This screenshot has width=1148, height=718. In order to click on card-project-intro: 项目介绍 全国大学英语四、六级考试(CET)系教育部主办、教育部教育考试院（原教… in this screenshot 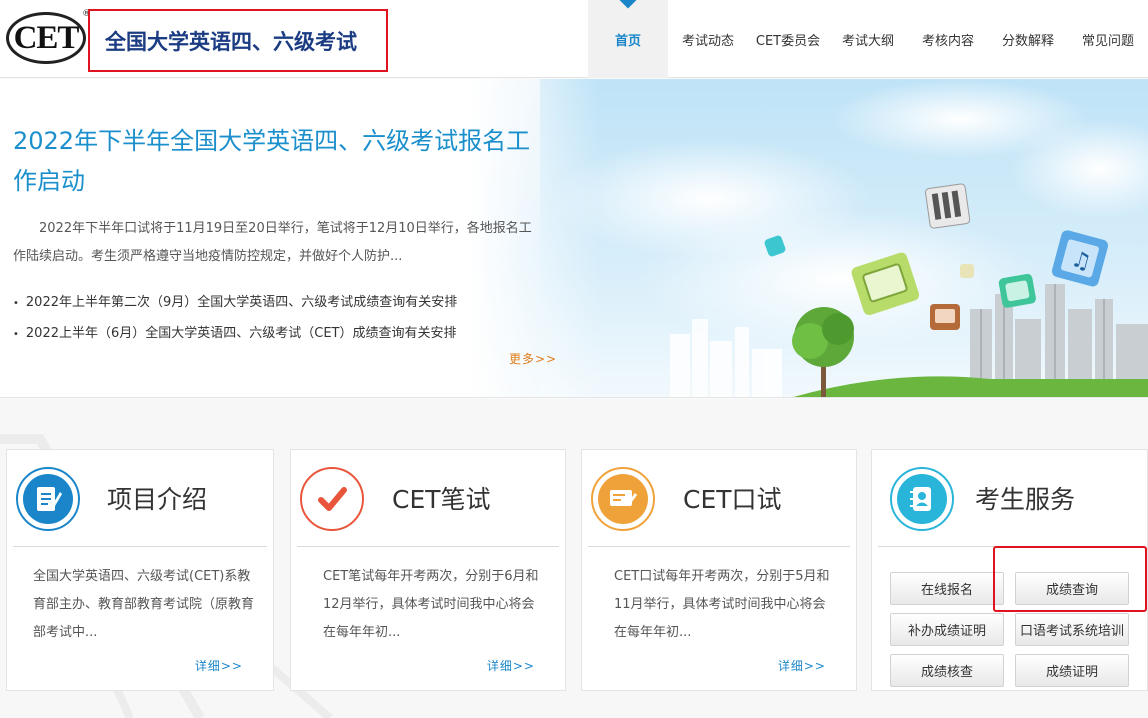, I will do `click(140, 570)`.